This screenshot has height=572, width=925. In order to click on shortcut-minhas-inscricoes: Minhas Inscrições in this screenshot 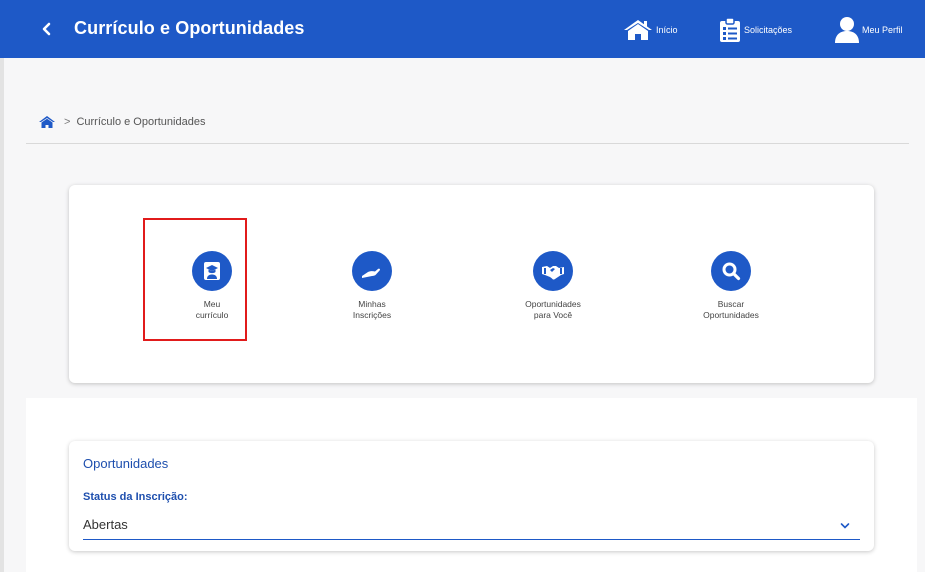, I will do `click(372, 286)`.